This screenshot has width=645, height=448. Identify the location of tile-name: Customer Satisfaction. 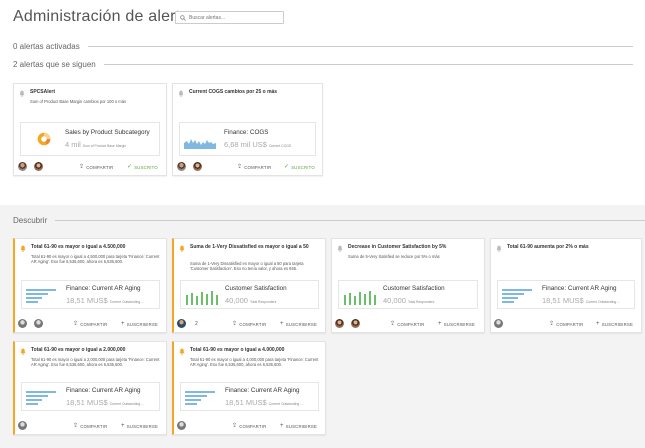
(414, 288).